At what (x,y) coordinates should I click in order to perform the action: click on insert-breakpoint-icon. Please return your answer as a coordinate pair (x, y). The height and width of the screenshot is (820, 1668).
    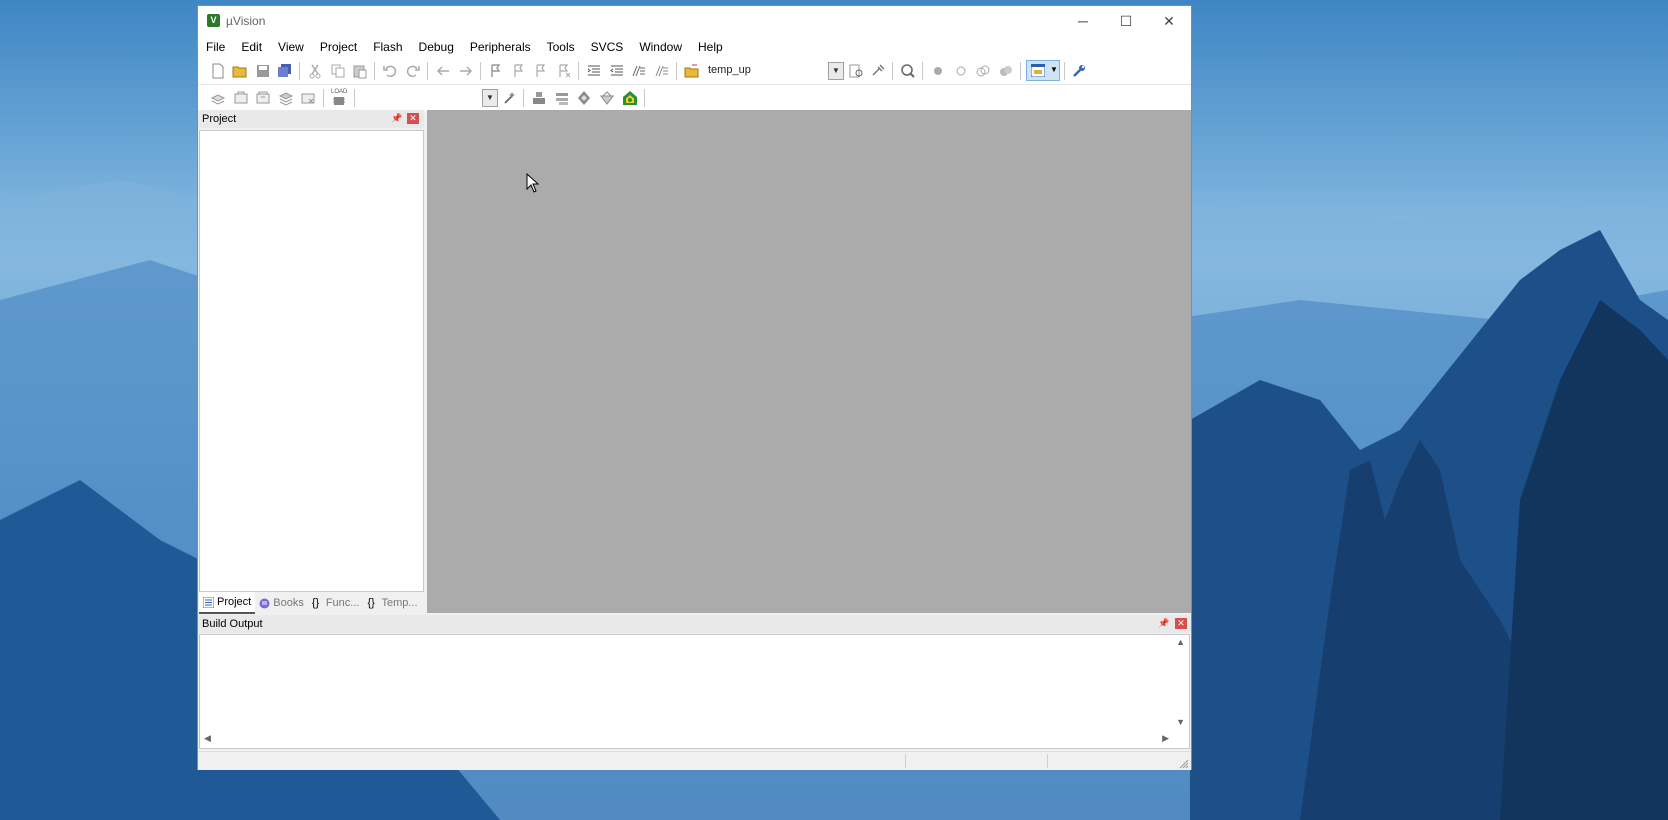
    Looking at the image, I should click on (938, 71).